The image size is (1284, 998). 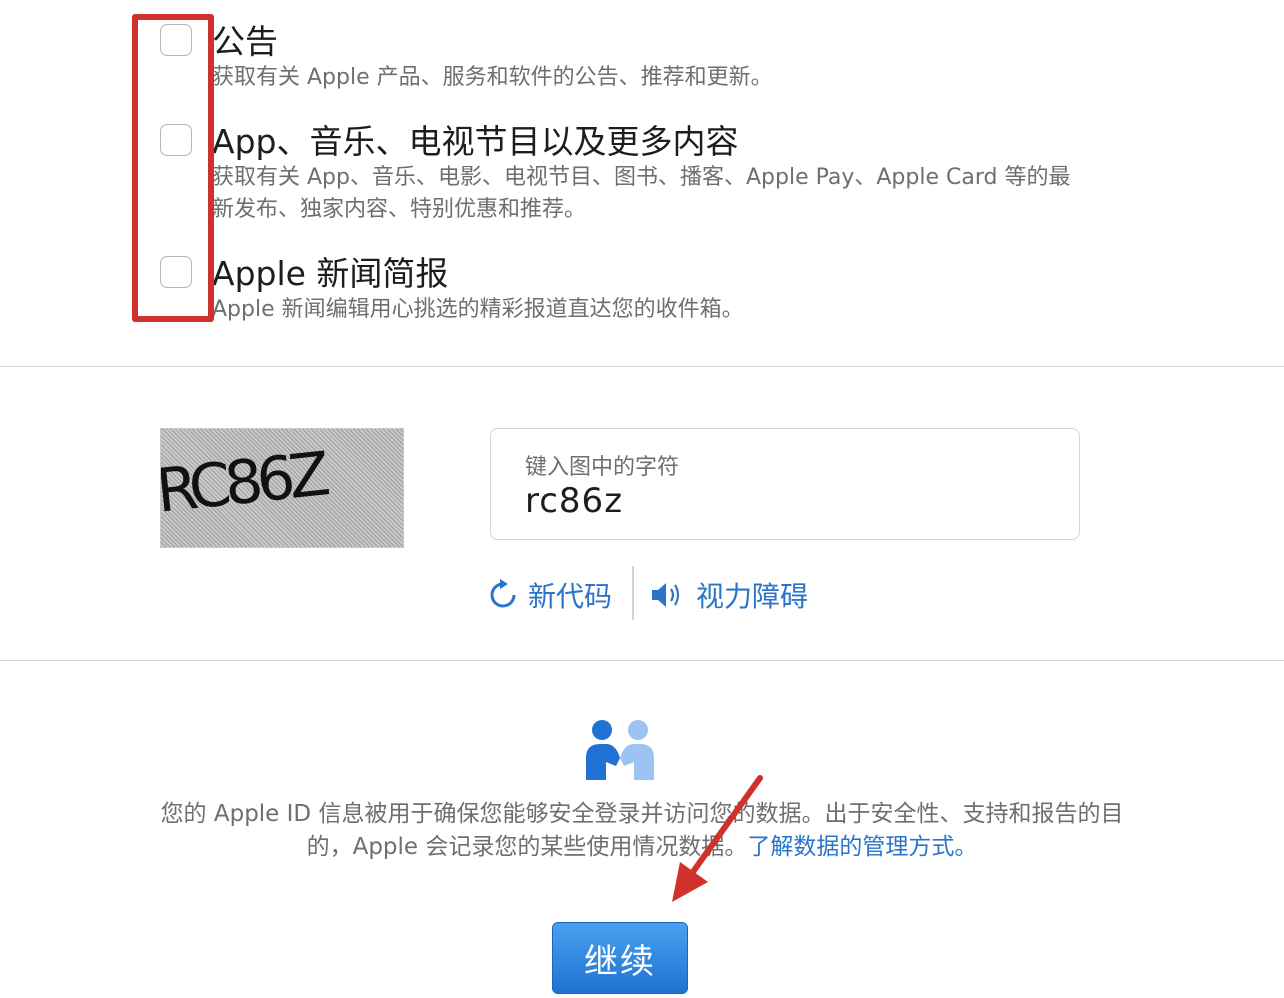 What do you see at coordinates (478, 309) in the screenshot?
I see `apple-news-description: Apple 新闻编辑用心挑选的精彩报道直达您的收件箱。` at bounding box center [478, 309].